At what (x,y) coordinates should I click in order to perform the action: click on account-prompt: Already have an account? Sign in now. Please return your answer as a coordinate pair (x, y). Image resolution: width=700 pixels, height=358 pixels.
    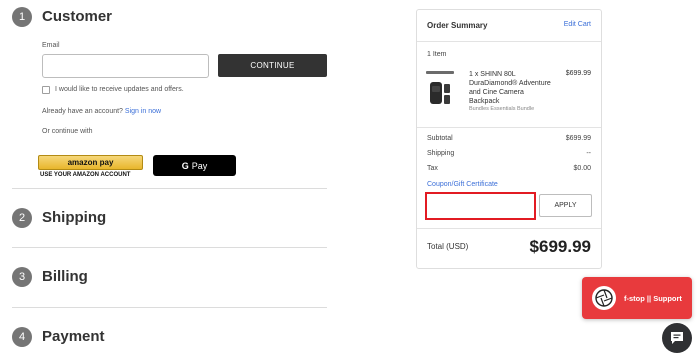
    Looking at the image, I should click on (101, 111).